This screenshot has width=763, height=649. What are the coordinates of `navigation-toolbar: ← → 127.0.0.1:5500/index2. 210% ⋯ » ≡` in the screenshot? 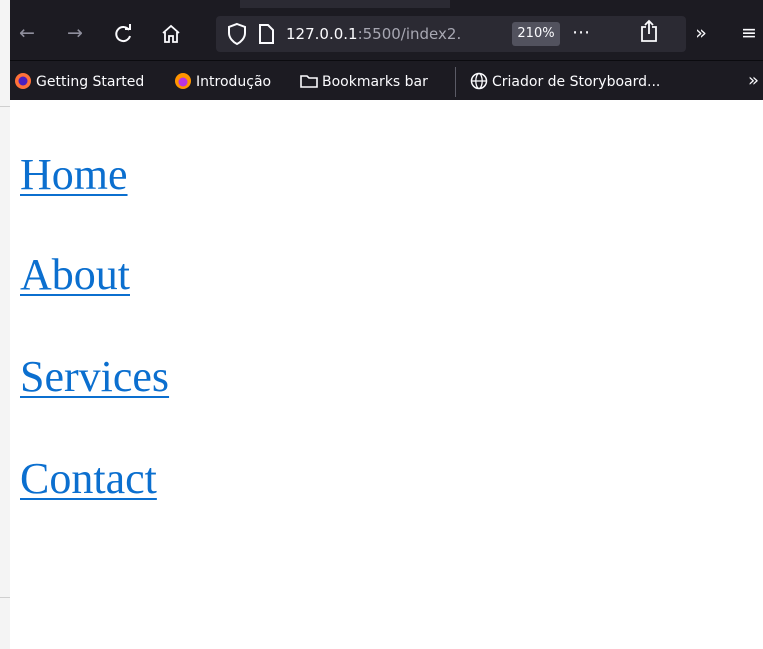 It's located at (386, 34).